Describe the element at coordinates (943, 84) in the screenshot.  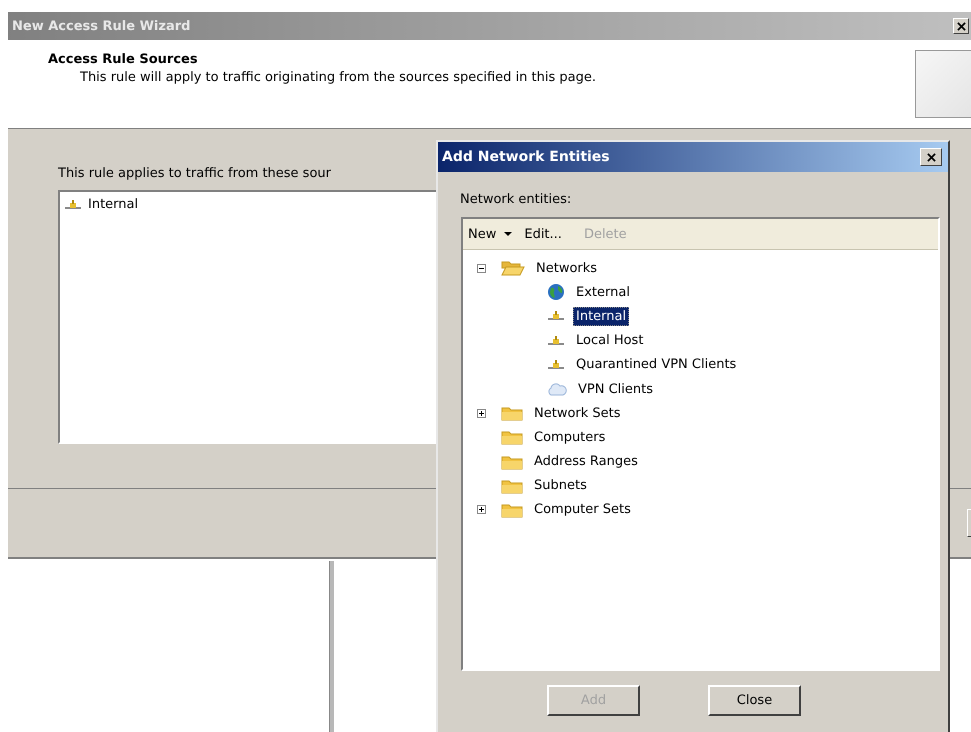
I see `banner-icon` at that location.